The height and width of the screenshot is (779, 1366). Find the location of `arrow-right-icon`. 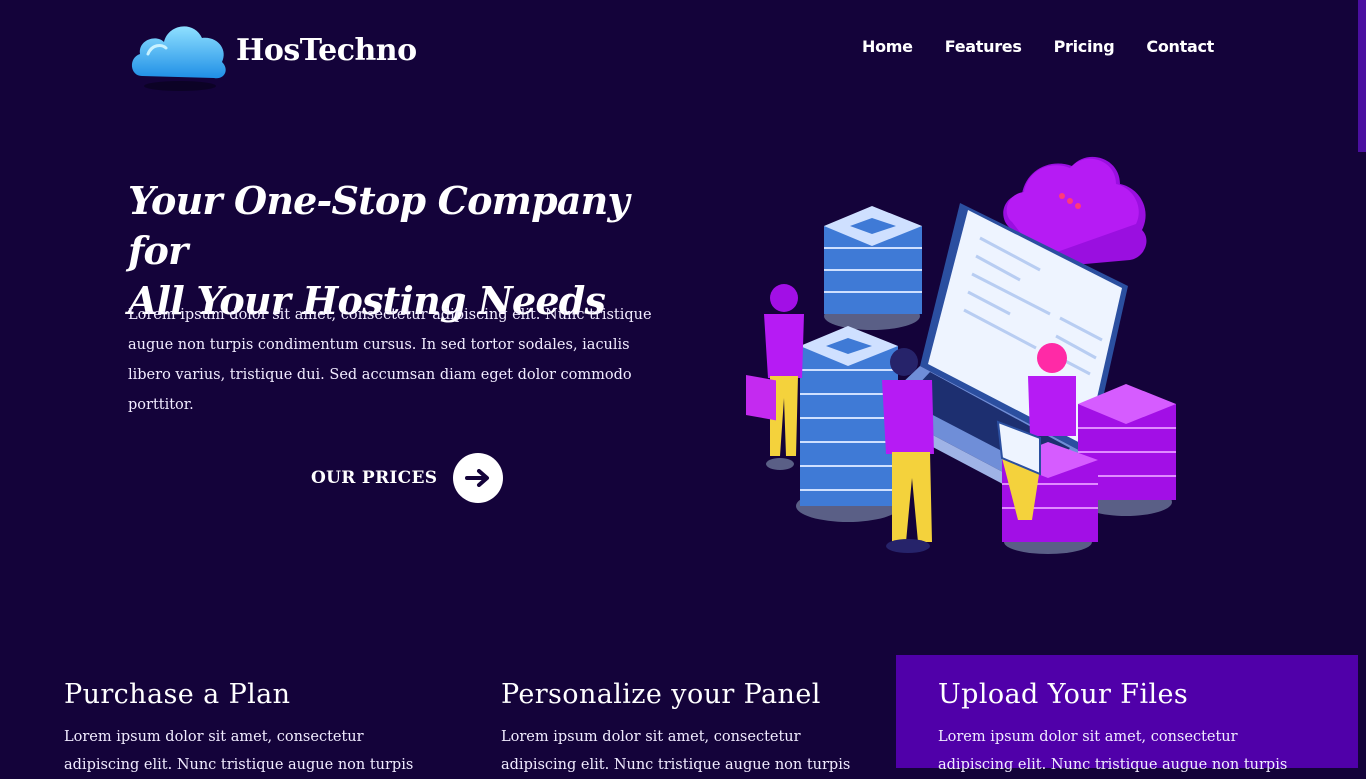

arrow-right-icon is located at coordinates (477, 478).